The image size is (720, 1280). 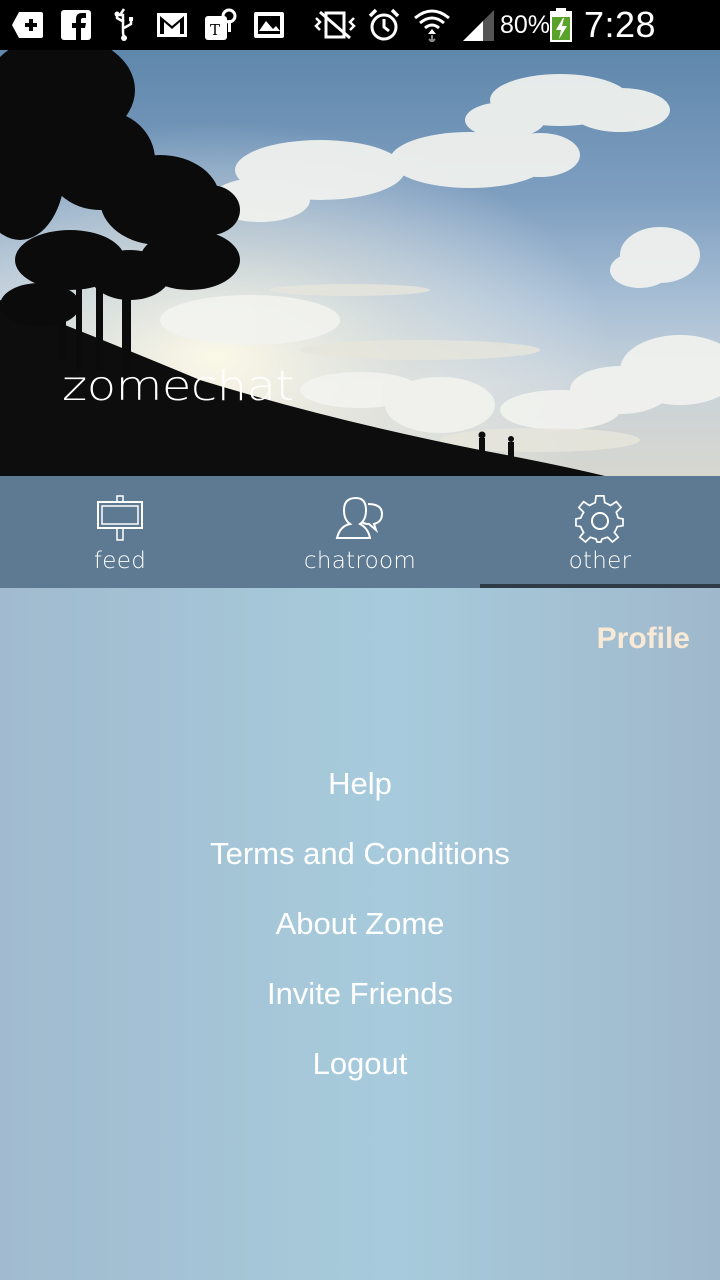 What do you see at coordinates (600, 521) in the screenshot?
I see `gear-icon` at bounding box center [600, 521].